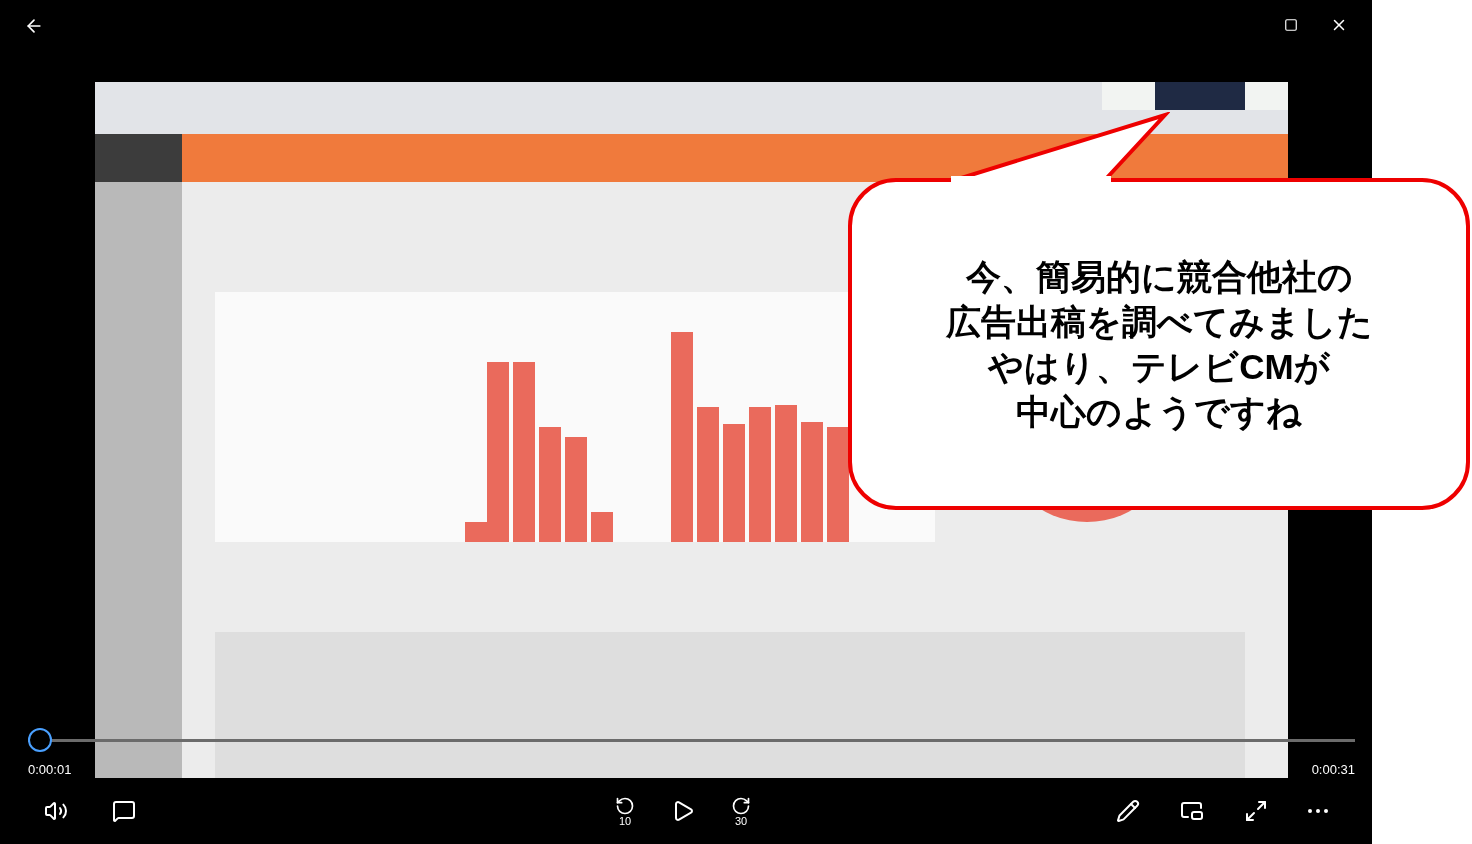 The height and width of the screenshot is (844, 1472). Describe the element at coordinates (124, 811) in the screenshot. I see `captions-icon` at that location.